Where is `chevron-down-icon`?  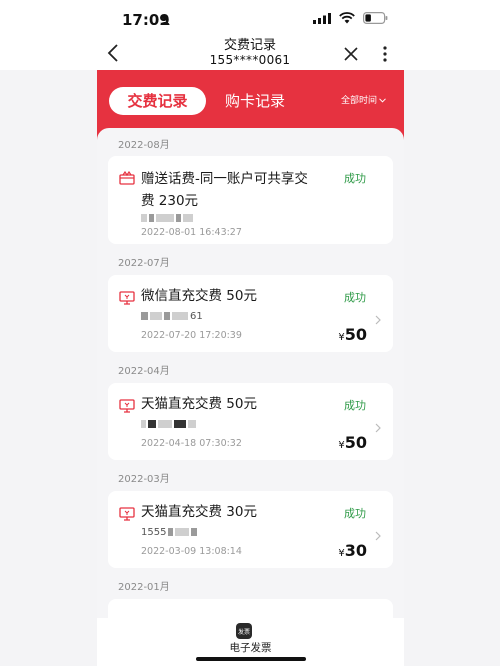
chevron-down-icon is located at coordinates (382, 100).